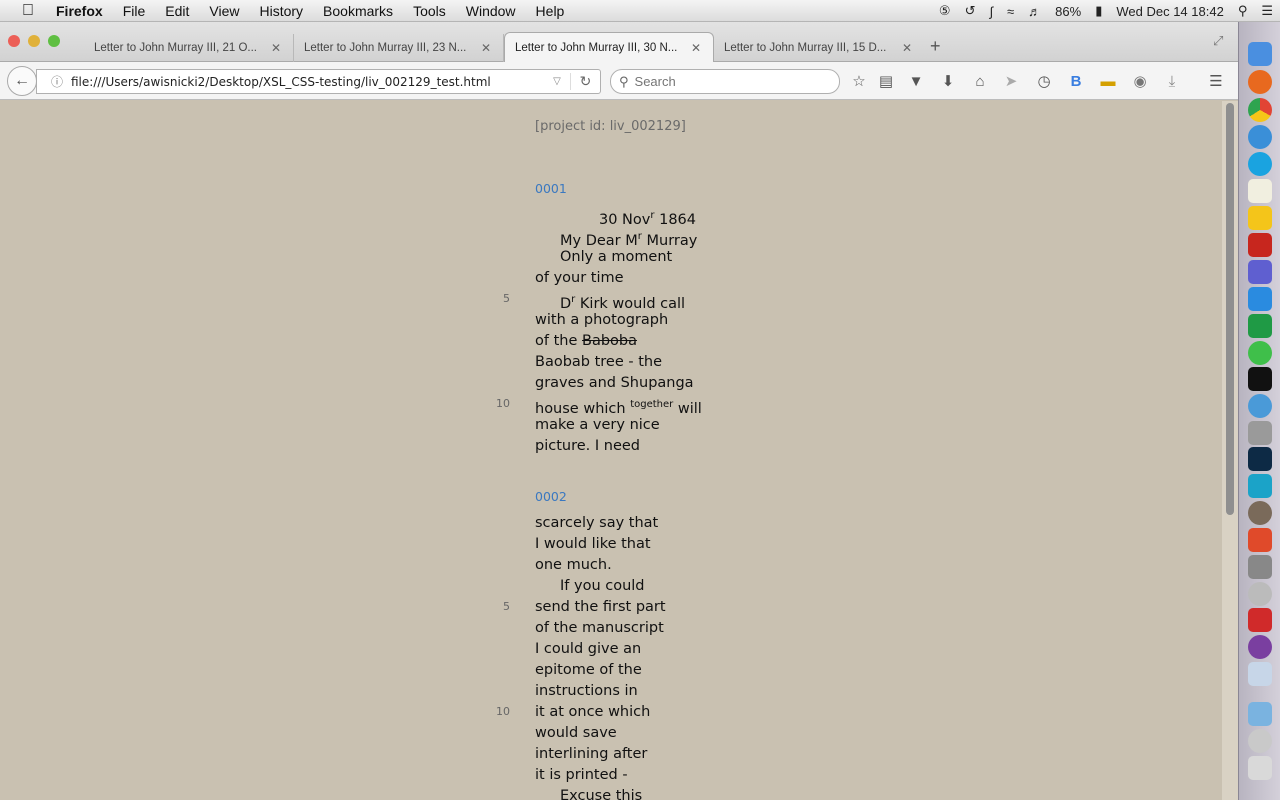  Describe the element at coordinates (588, 670) in the screenshot. I see `transcript-line: epitome of the` at that location.